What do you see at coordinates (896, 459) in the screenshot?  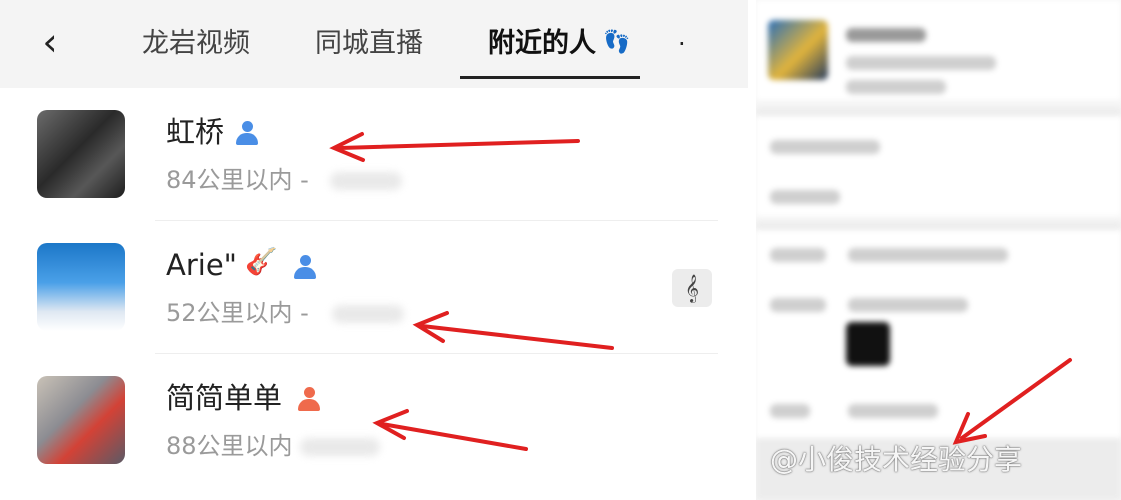 I see `watermark: @小俊技术经验分享` at bounding box center [896, 459].